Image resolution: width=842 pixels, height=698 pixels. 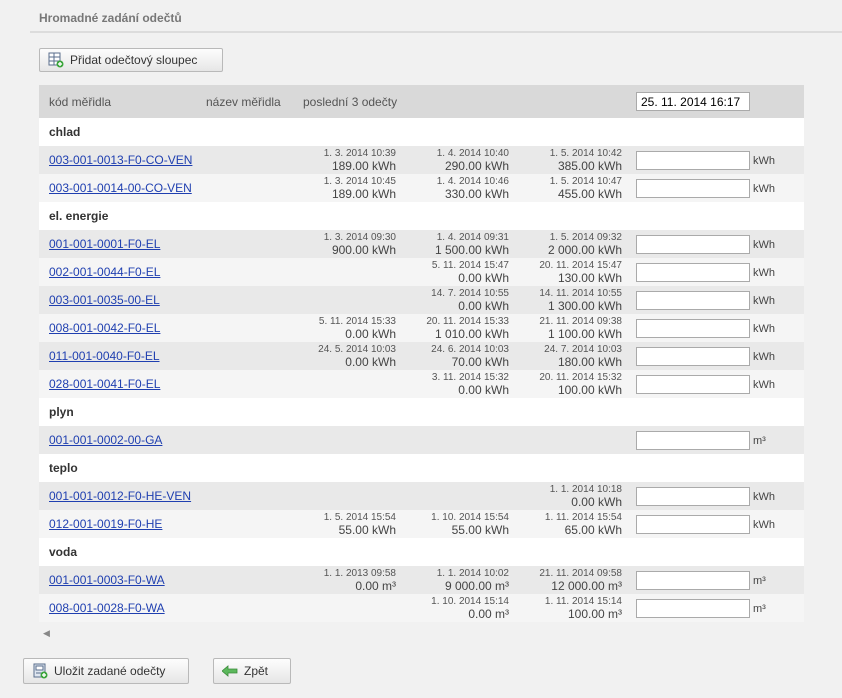 I want to click on meter-group-row: teplo, so click(x=421, y=468).